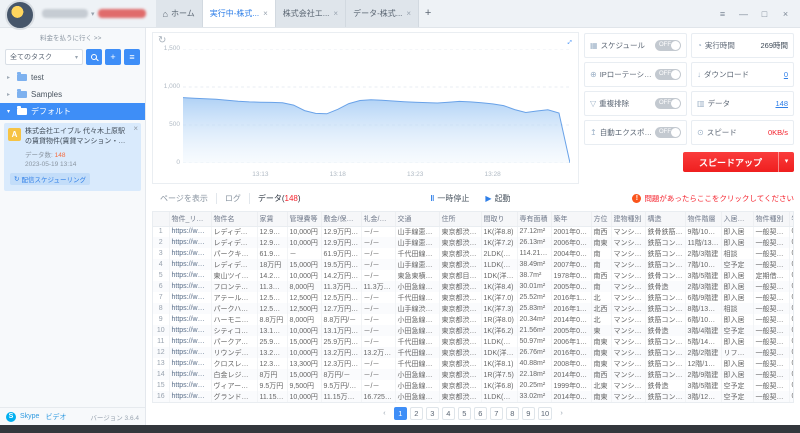 The width and height of the screenshot is (800, 433). Describe the element at coordinates (384, 413) in the screenshot. I see `prev-page-button: ‹` at that location.